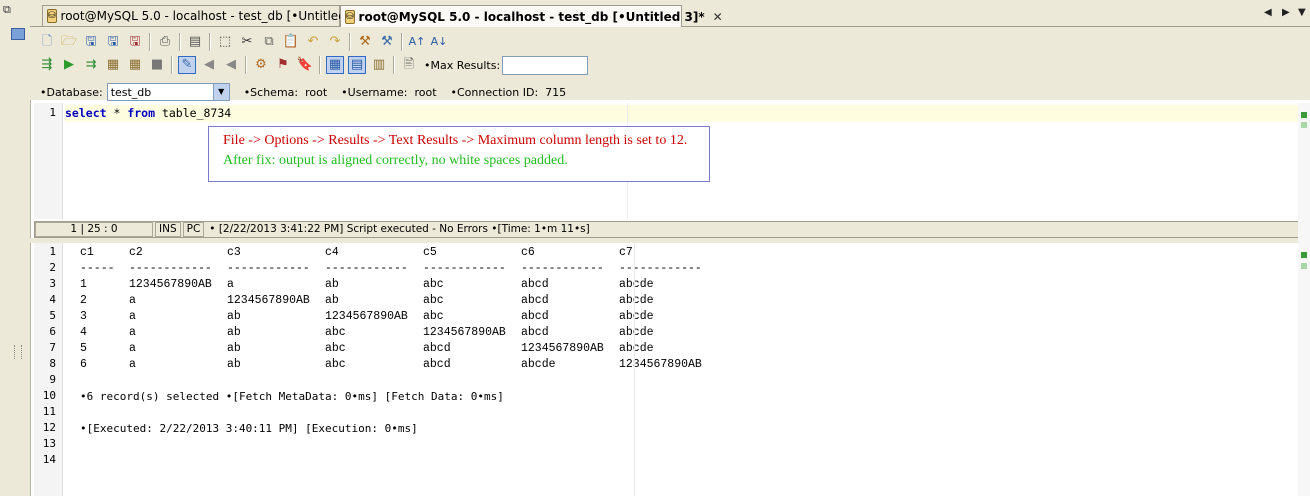 This screenshot has height=496, width=1310. Describe the element at coordinates (18, 34) in the screenshot. I see `collapse-arrow-icon` at that location.